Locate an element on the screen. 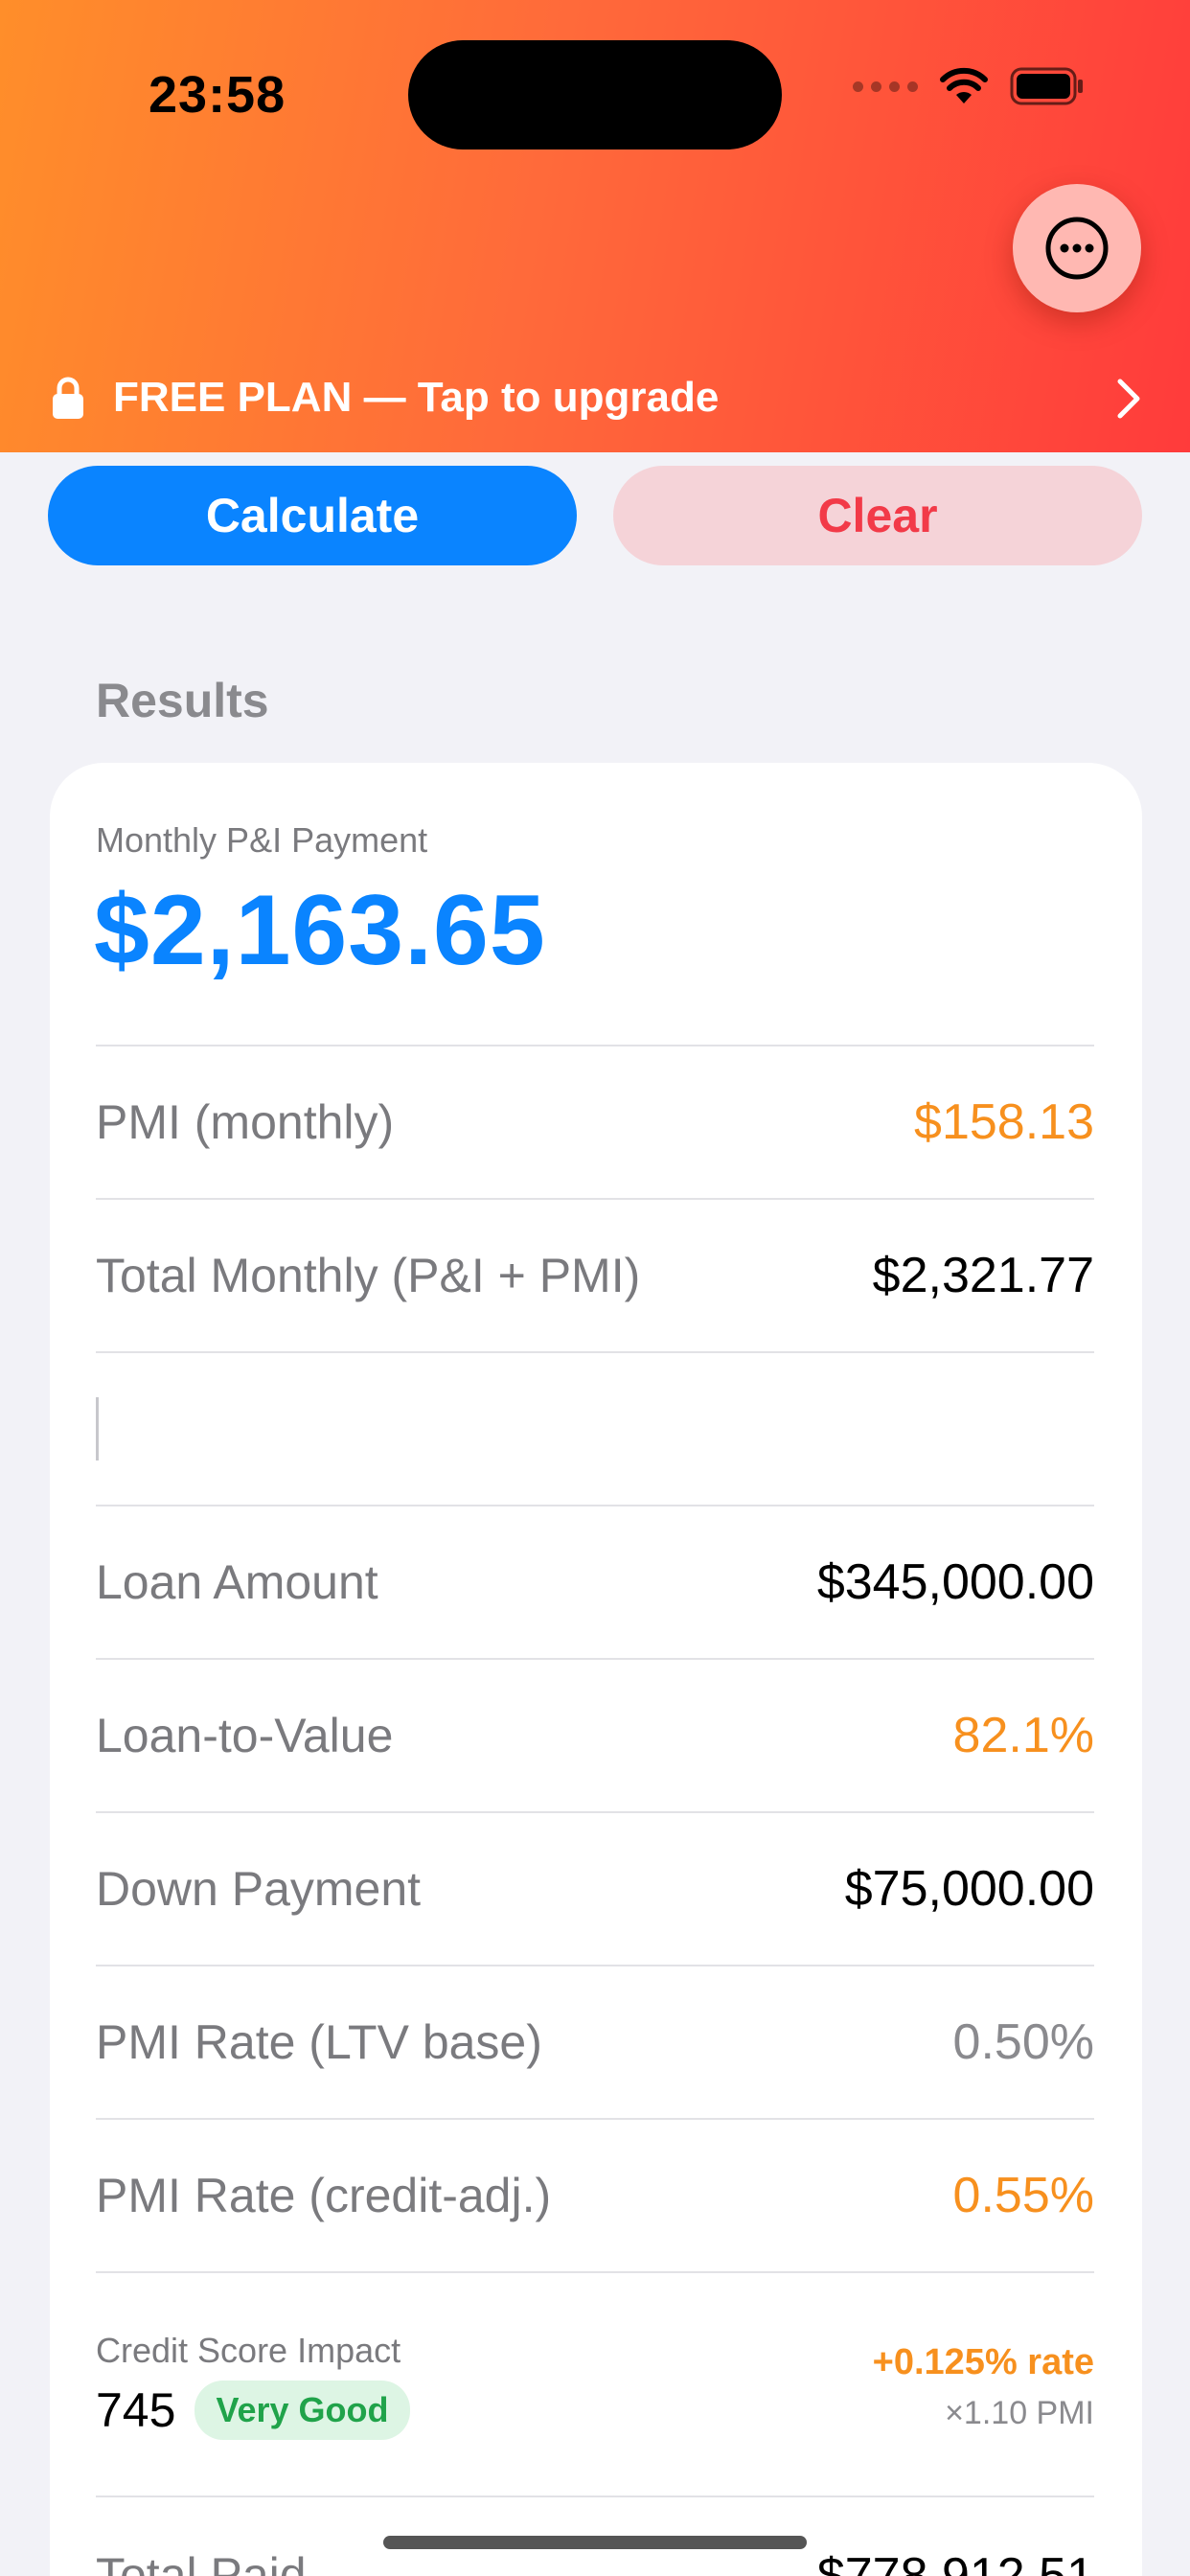 The width and height of the screenshot is (1190, 2576). result-row-total-monthly: Total Monthly (P&I + PMI) $2,321.77 is located at coordinates (595, 1274).